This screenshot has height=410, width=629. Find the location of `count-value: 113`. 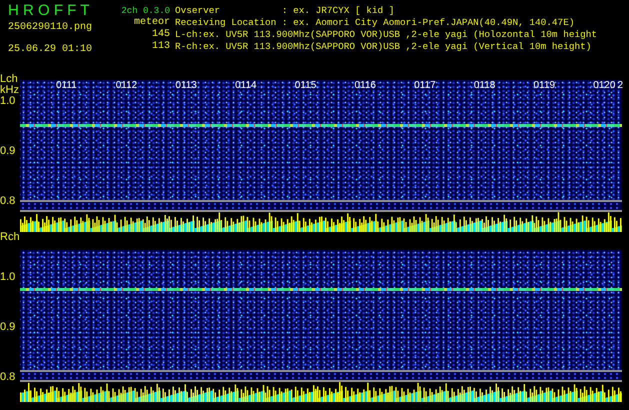

count-value: 113 is located at coordinates (161, 47).